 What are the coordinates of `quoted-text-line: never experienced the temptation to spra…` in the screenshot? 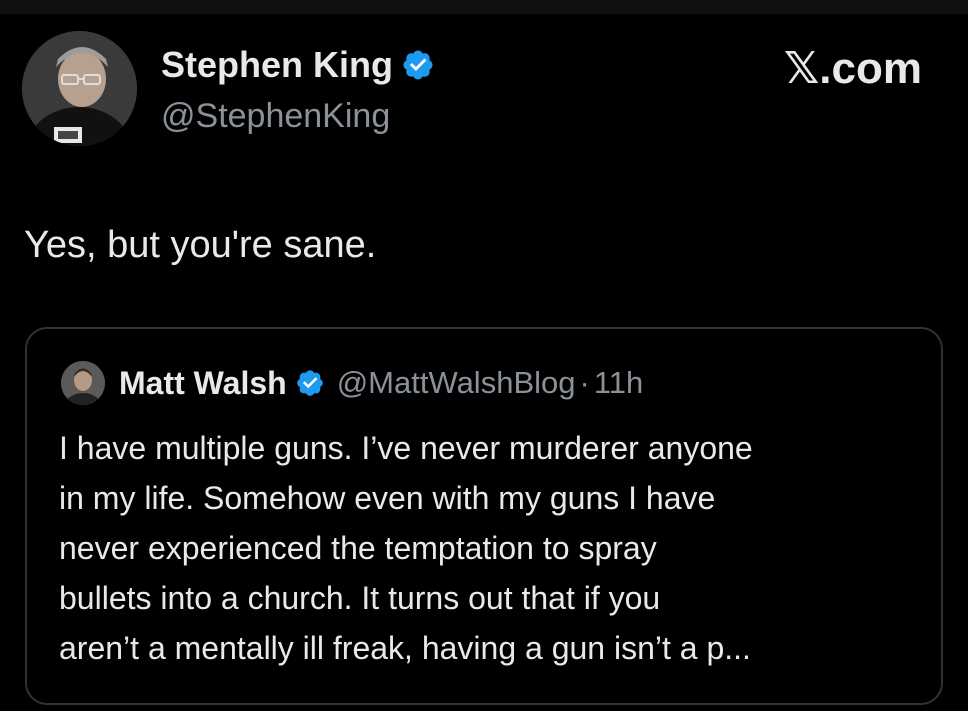 It's located at (358, 548).